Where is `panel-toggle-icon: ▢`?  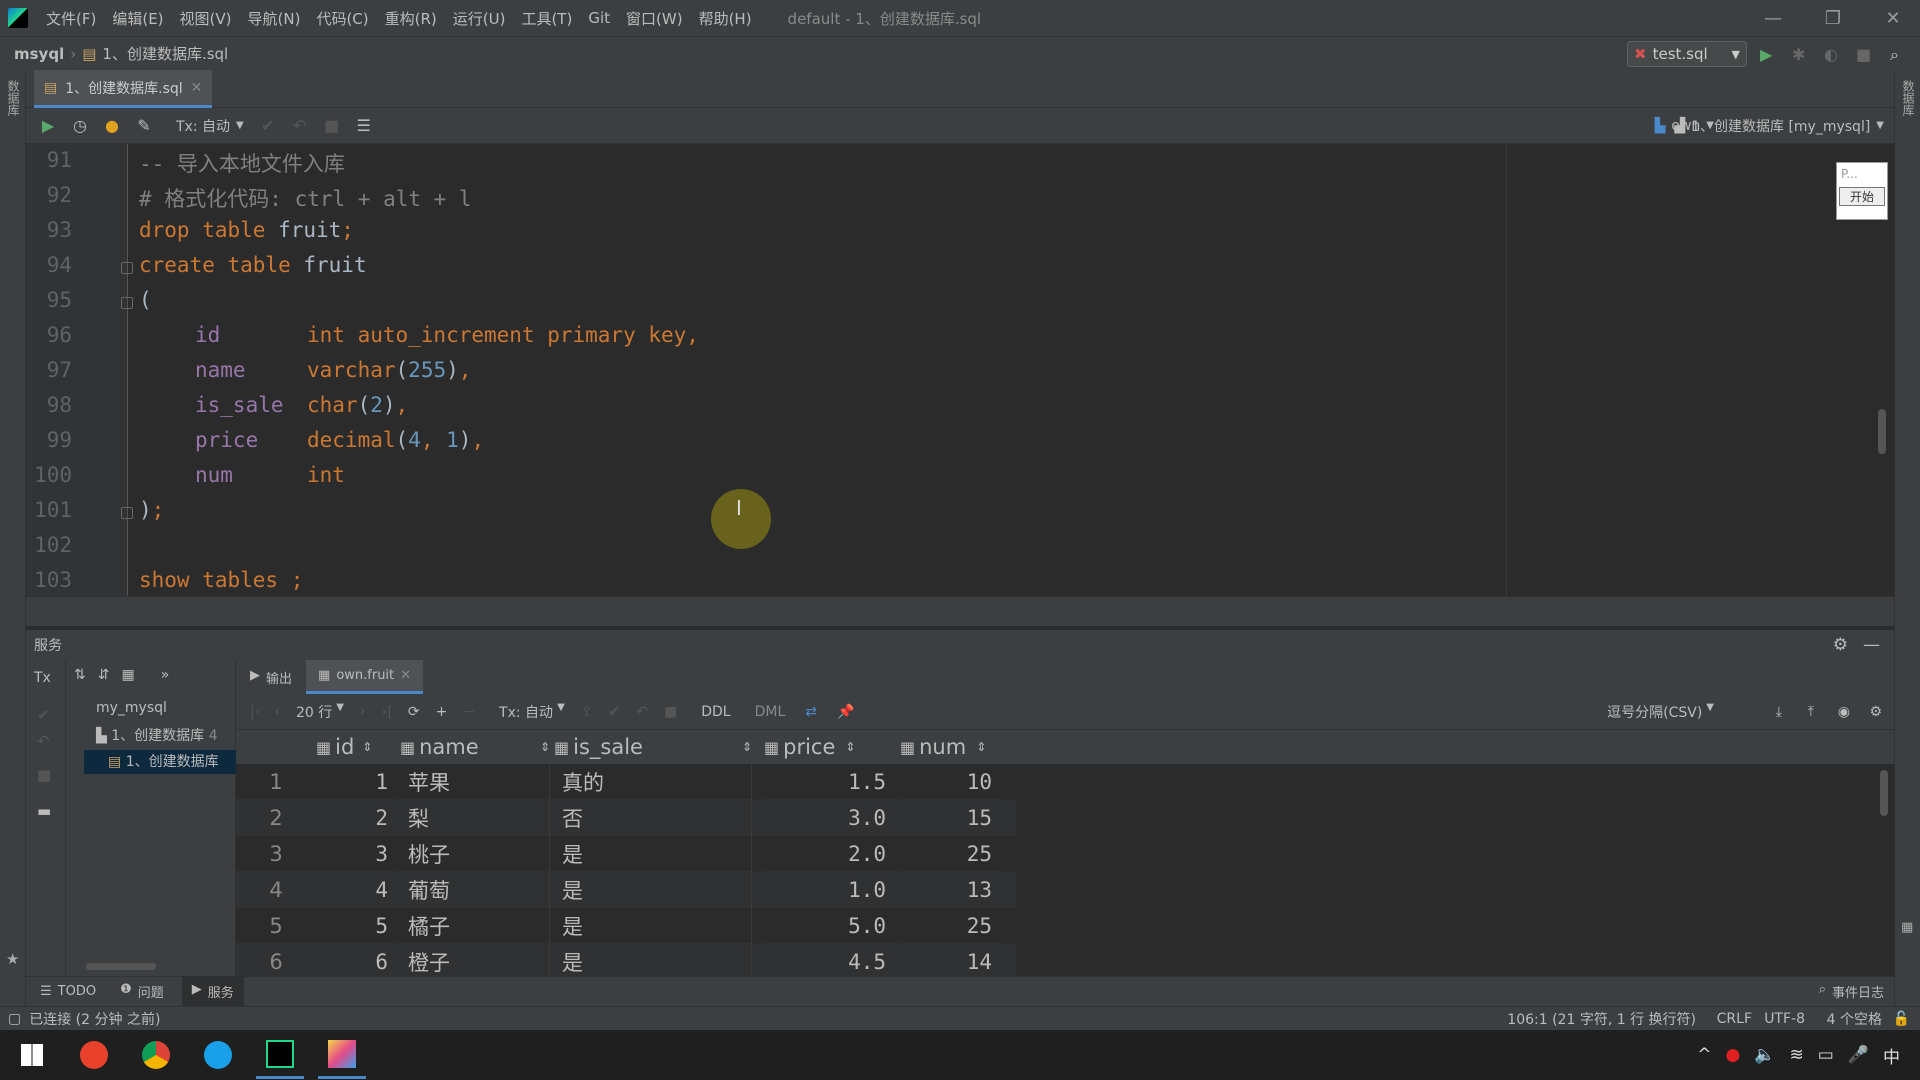
panel-toggle-icon: ▢ is located at coordinates (14, 1019).